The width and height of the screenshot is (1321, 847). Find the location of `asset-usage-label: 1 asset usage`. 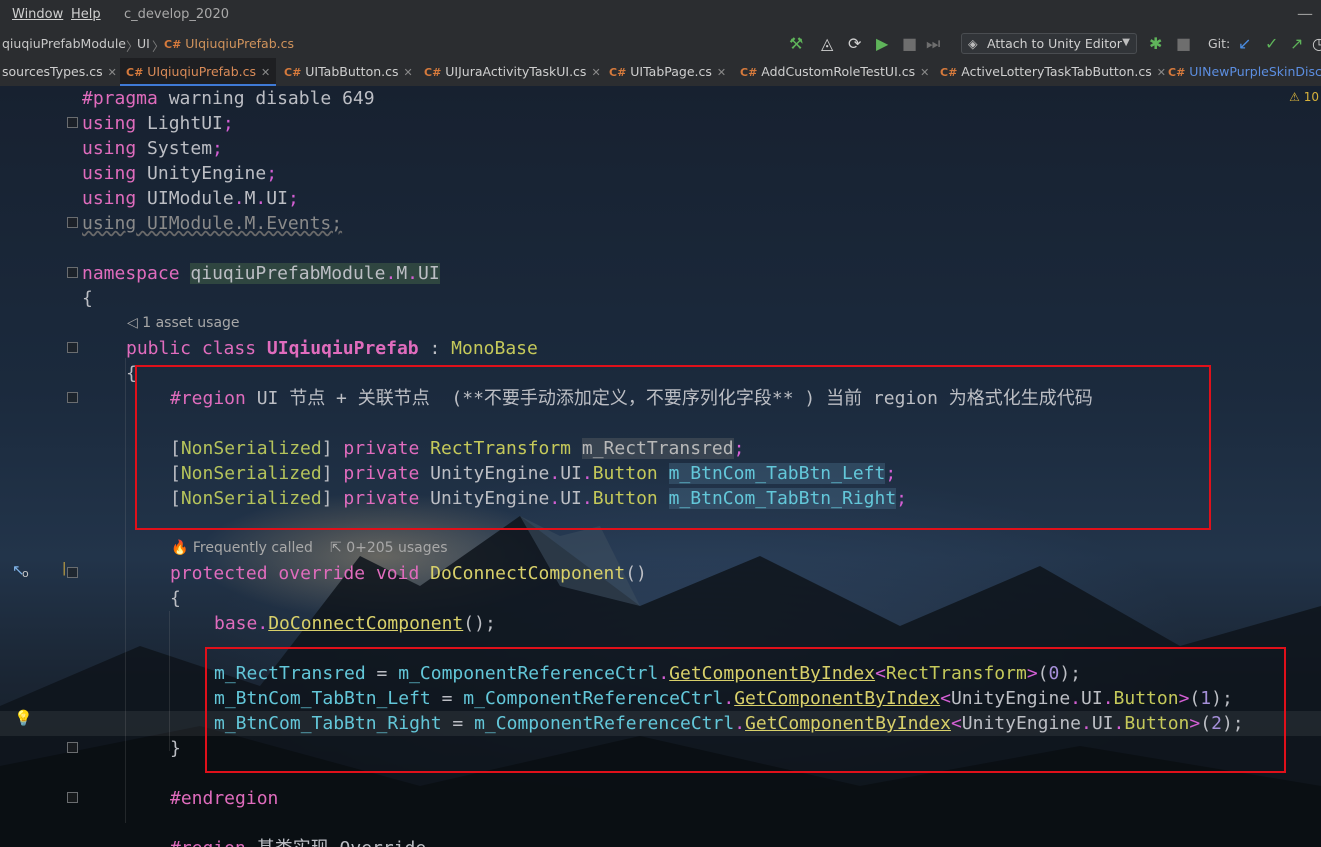

asset-usage-label: 1 asset usage is located at coordinates (191, 323).